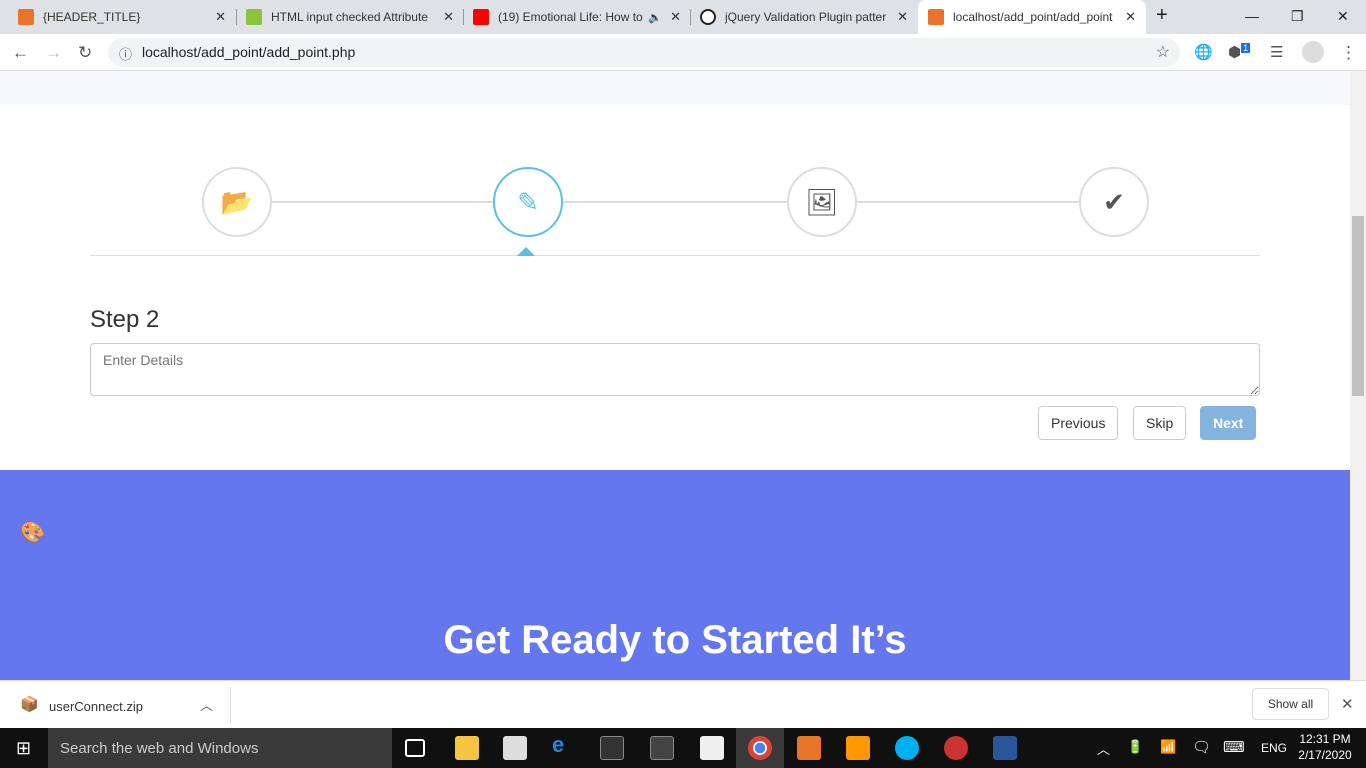 This screenshot has height=768, width=1366. I want to click on globe-icon: 🌐, so click(1203, 52).